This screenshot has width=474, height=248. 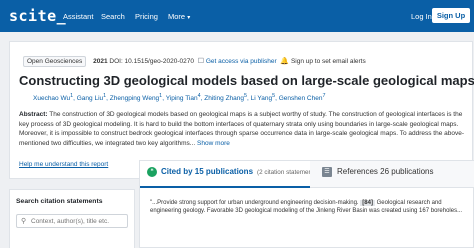 What do you see at coordinates (37, 16) in the screenshot?
I see `scite-logo: scite_` at bounding box center [37, 16].